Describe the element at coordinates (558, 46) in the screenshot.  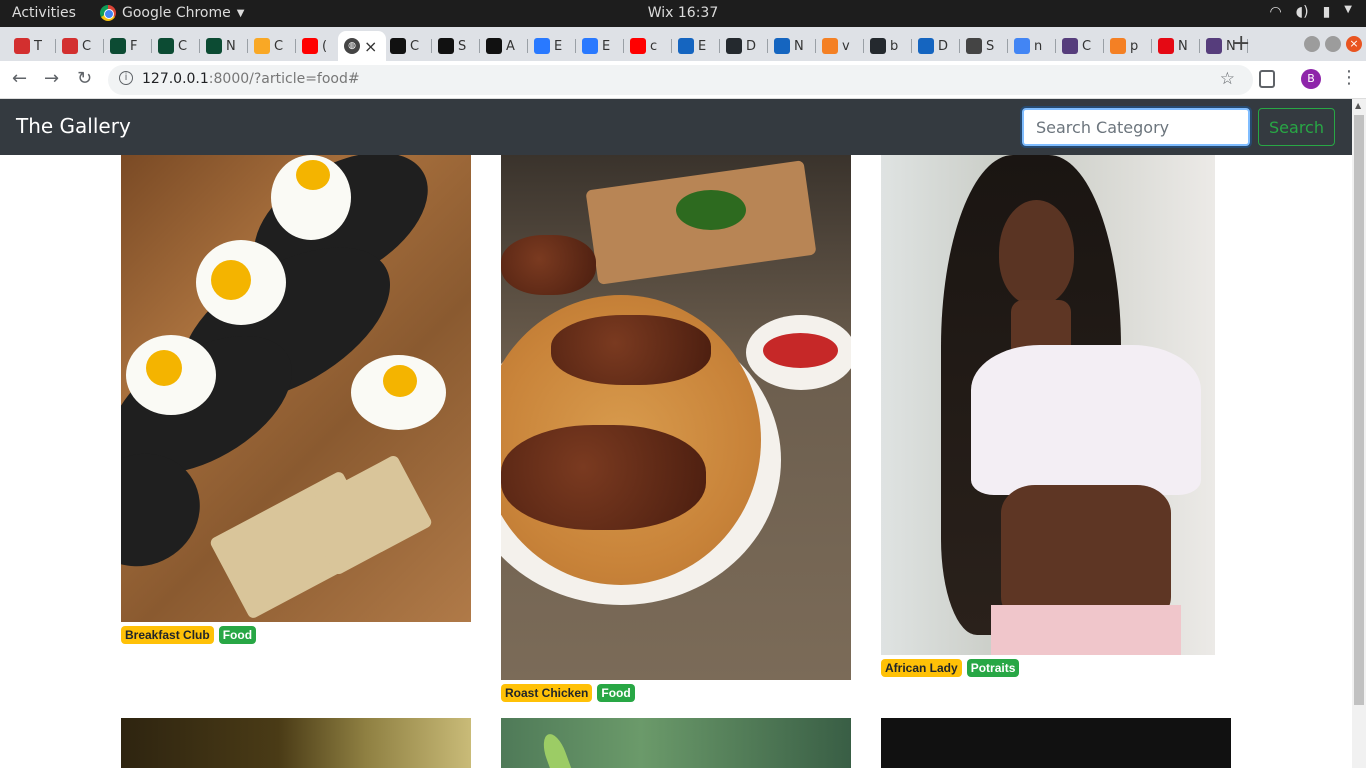
I see `tab-label: E` at that location.